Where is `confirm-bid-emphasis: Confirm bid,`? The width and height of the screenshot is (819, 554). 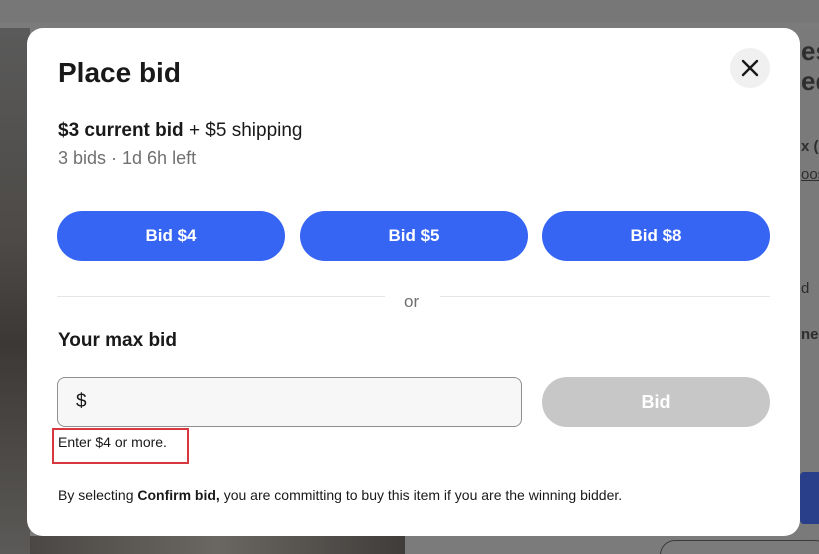 confirm-bid-emphasis: Confirm bid, is located at coordinates (178, 495).